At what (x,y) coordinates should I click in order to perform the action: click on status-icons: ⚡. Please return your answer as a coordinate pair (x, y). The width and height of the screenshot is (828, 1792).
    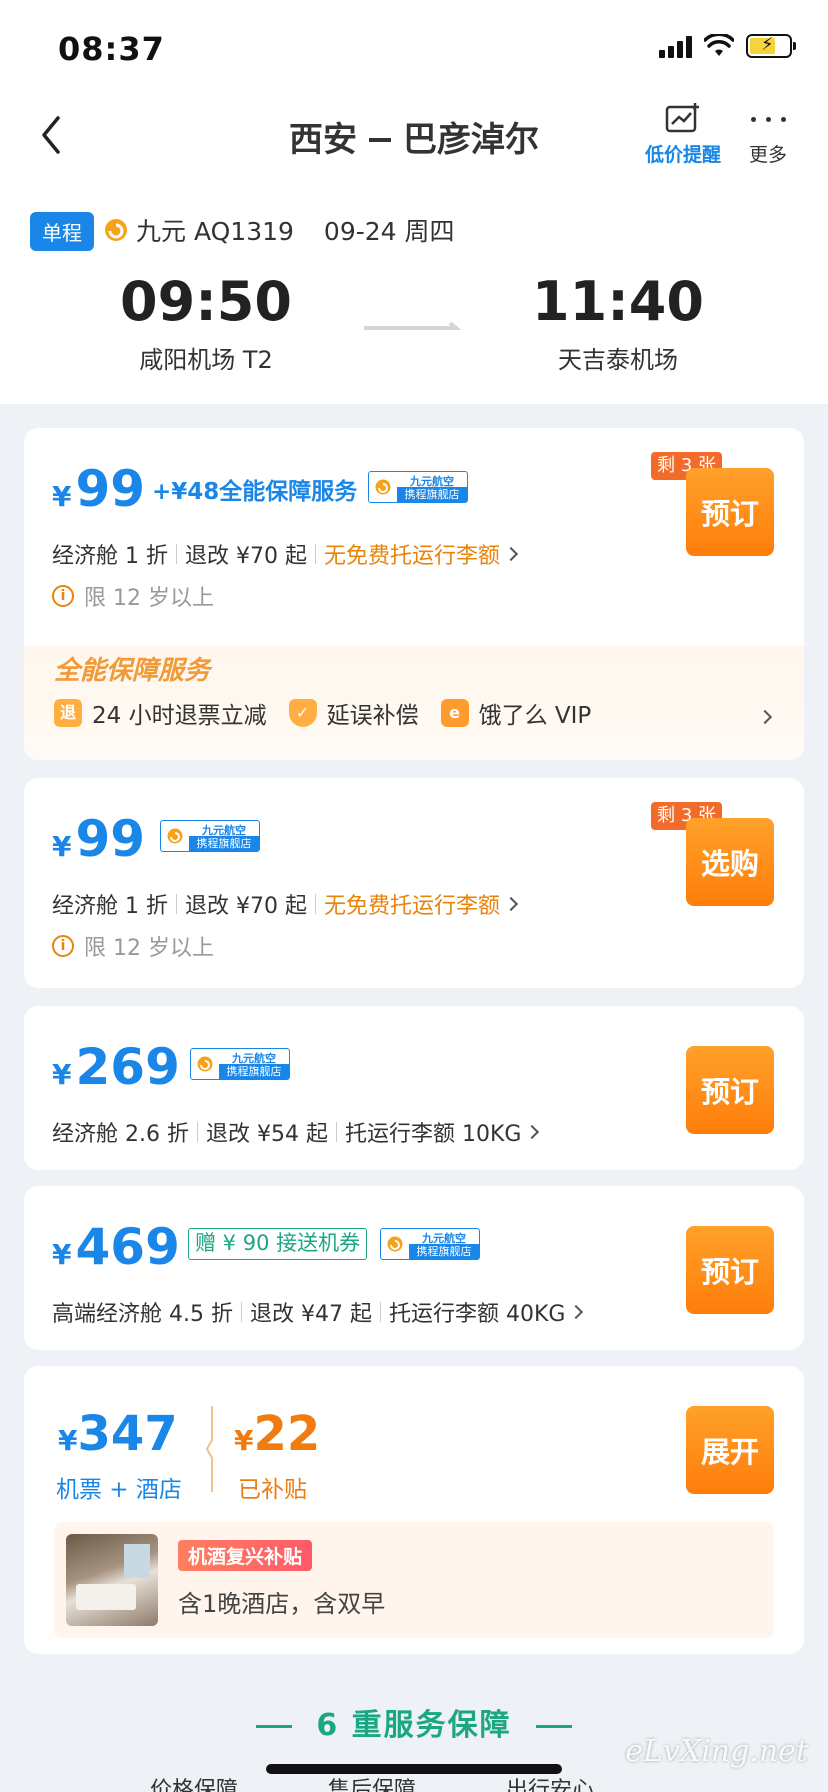
    Looking at the image, I should click on (727, 46).